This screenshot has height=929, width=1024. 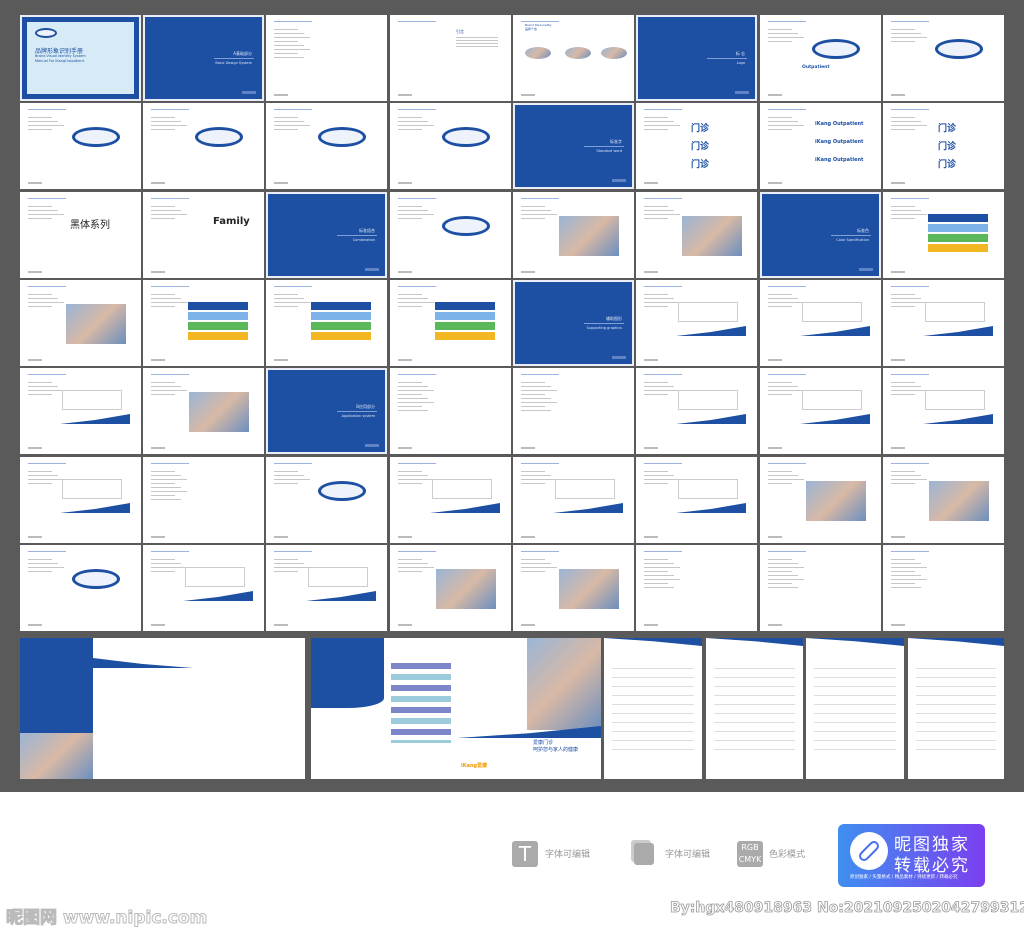 What do you see at coordinates (852, 240) in the screenshot?
I see `section-subtitle: Color Specification` at bounding box center [852, 240].